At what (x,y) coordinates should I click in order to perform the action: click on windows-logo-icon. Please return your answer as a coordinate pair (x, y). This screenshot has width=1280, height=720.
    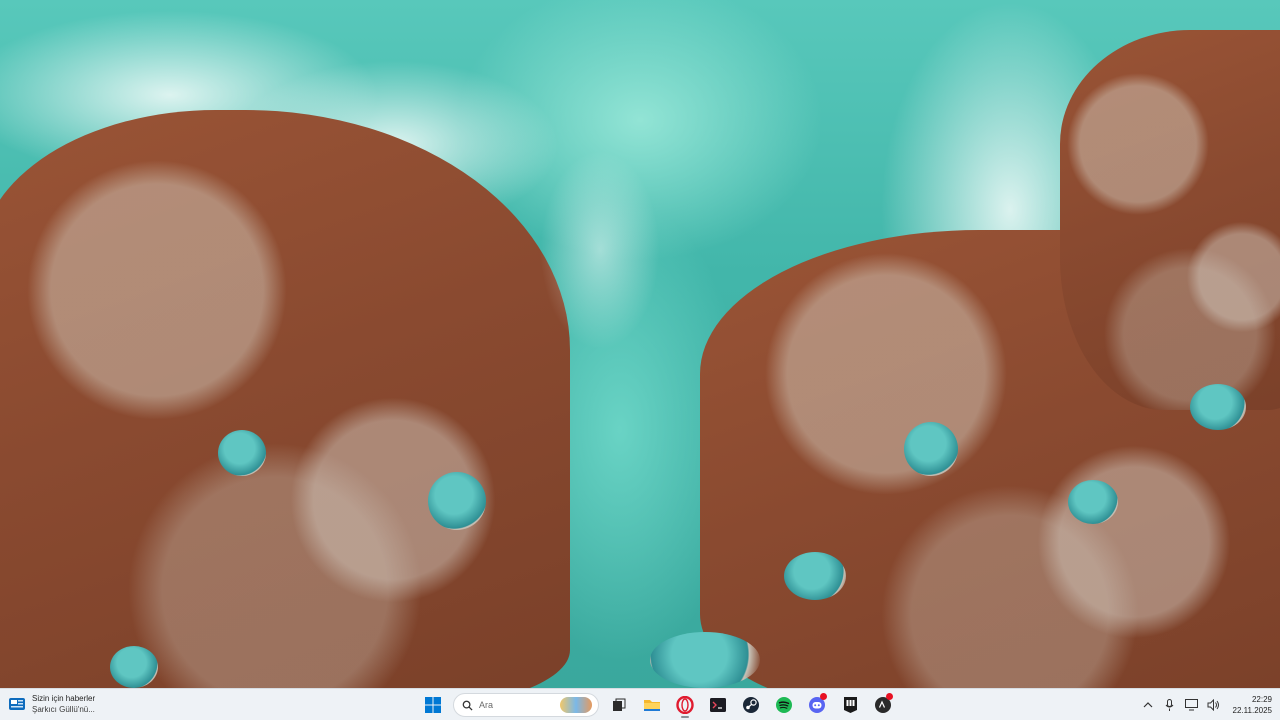
    Looking at the image, I should click on (433, 705).